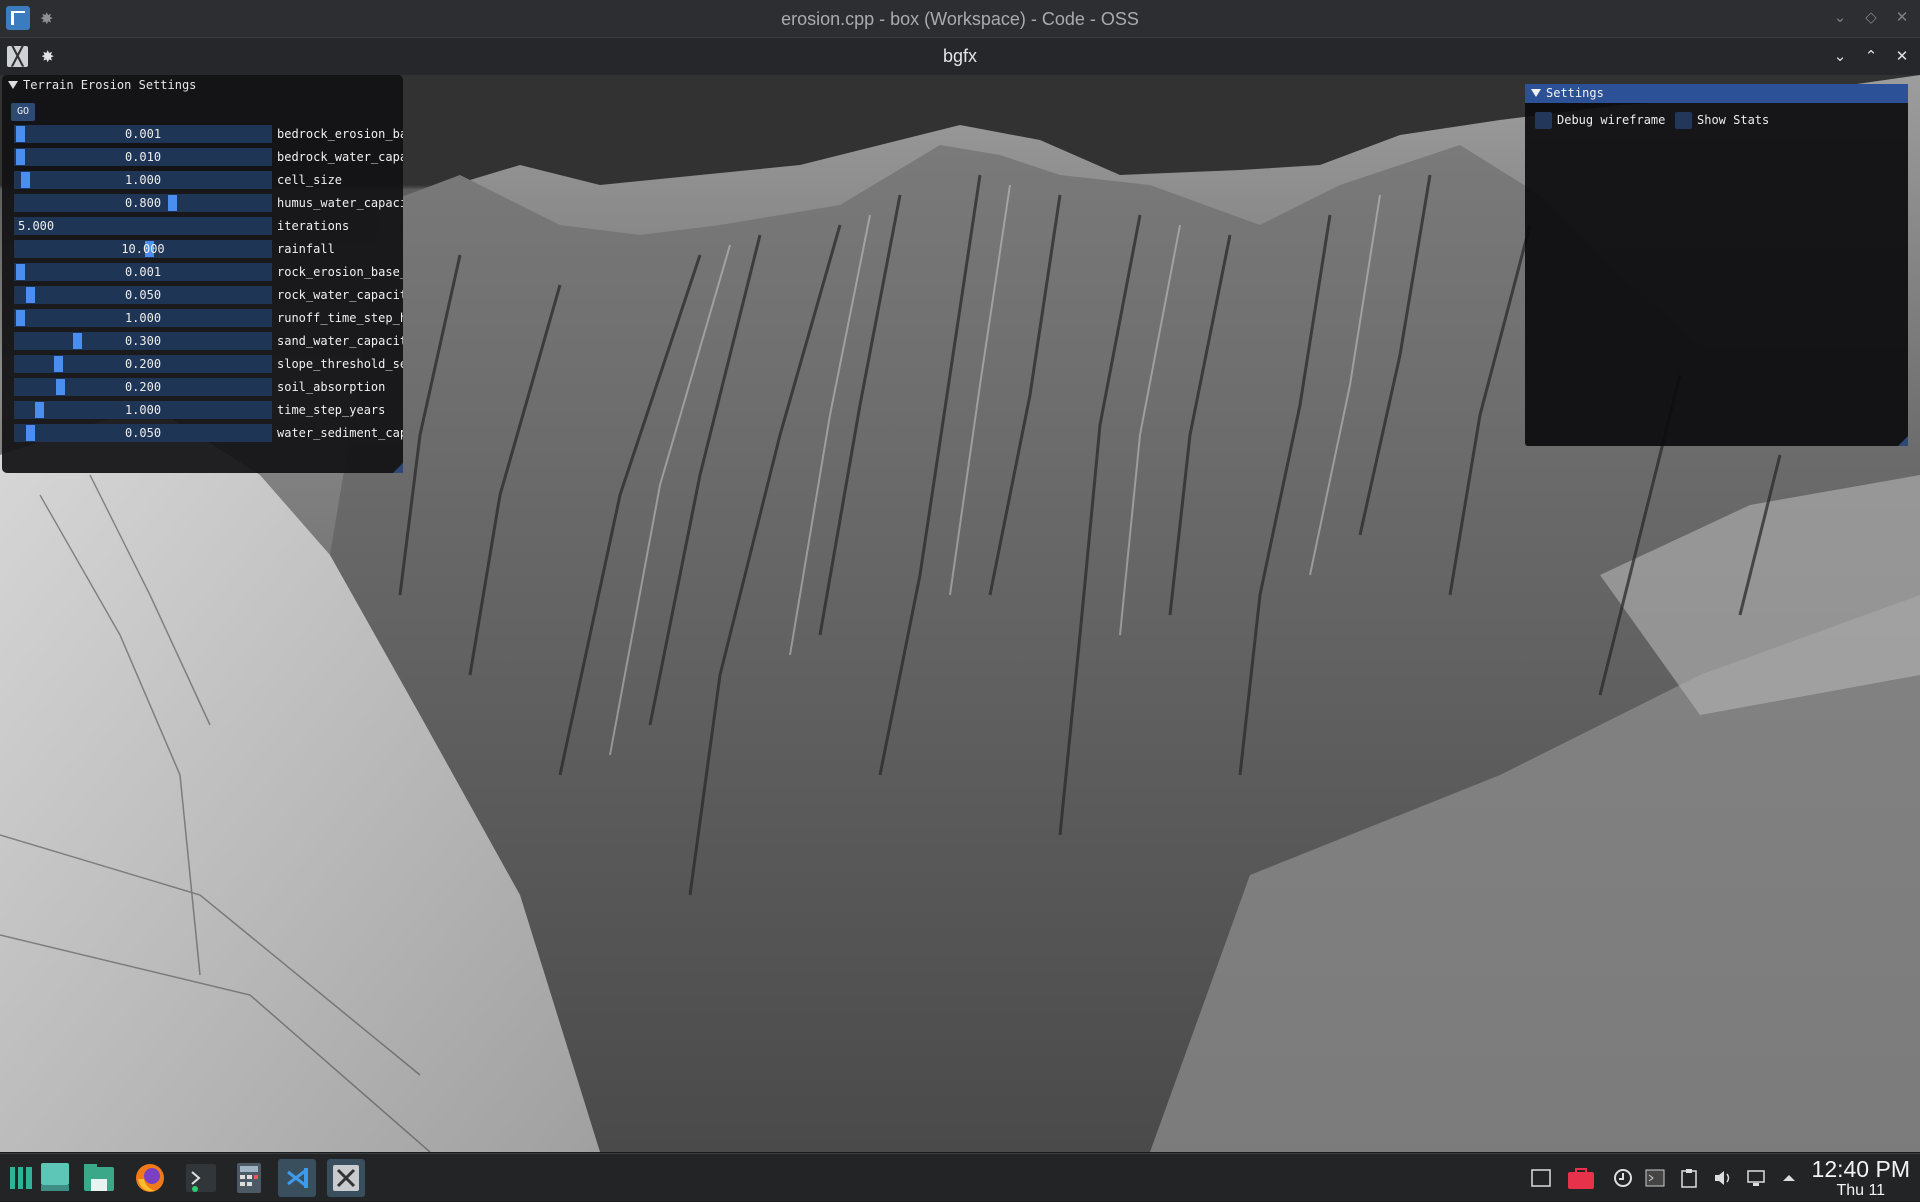 The height and width of the screenshot is (1202, 1920). I want to click on param-row-sand_water_capacit: 0.300 sand_water_capacit, so click(207, 341).